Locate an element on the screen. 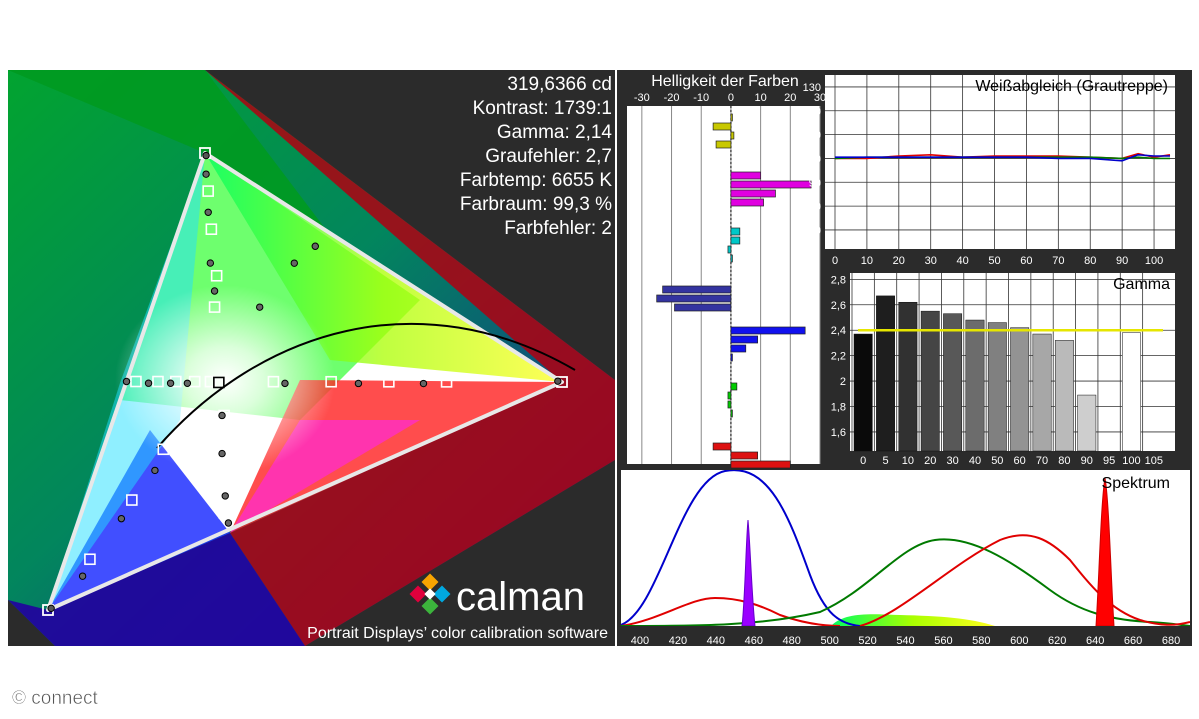 The image size is (1199, 719). spectrum-x-tick: 620 is located at coordinates (1057, 641).